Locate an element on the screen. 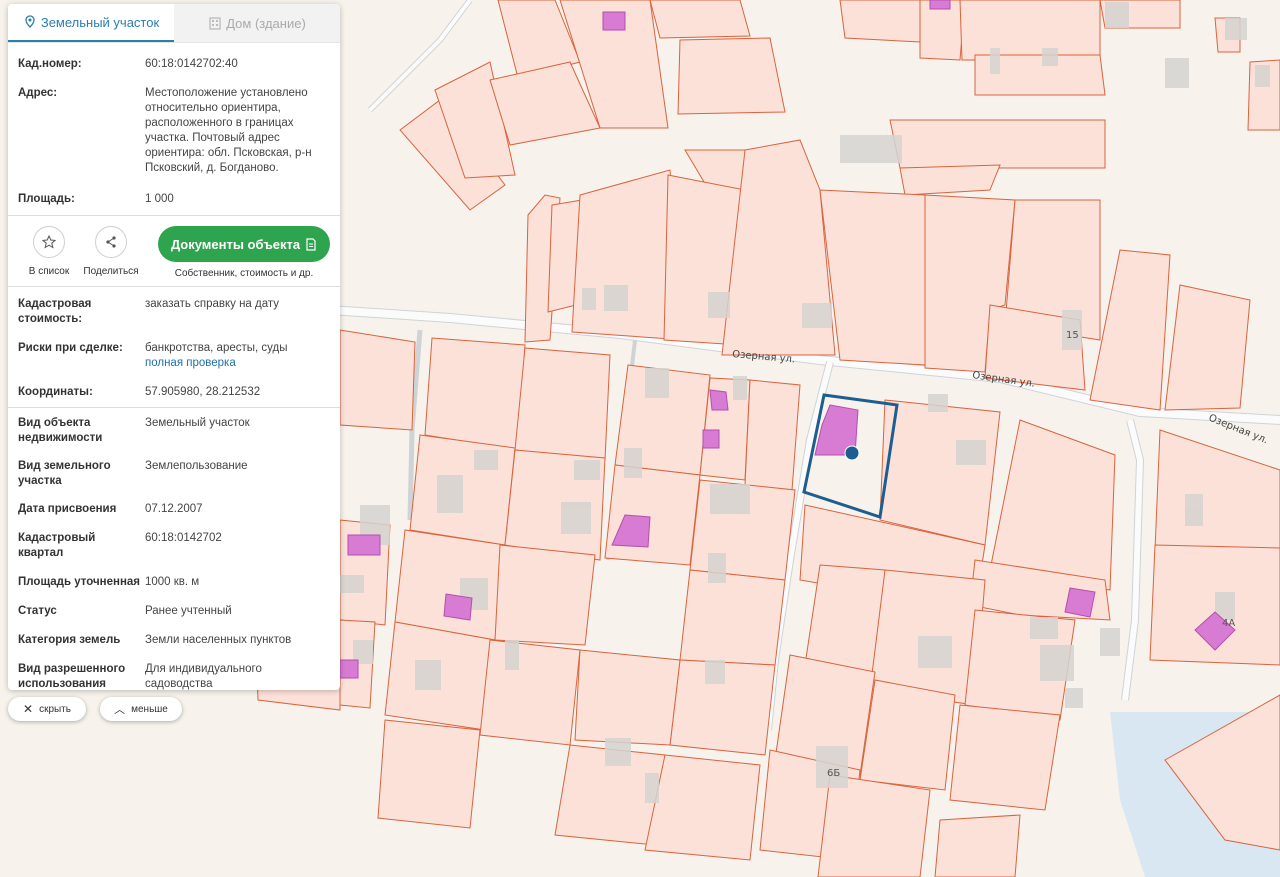 The image size is (1280, 877). area-row: Площадь: 1 000 is located at coordinates (174, 199).